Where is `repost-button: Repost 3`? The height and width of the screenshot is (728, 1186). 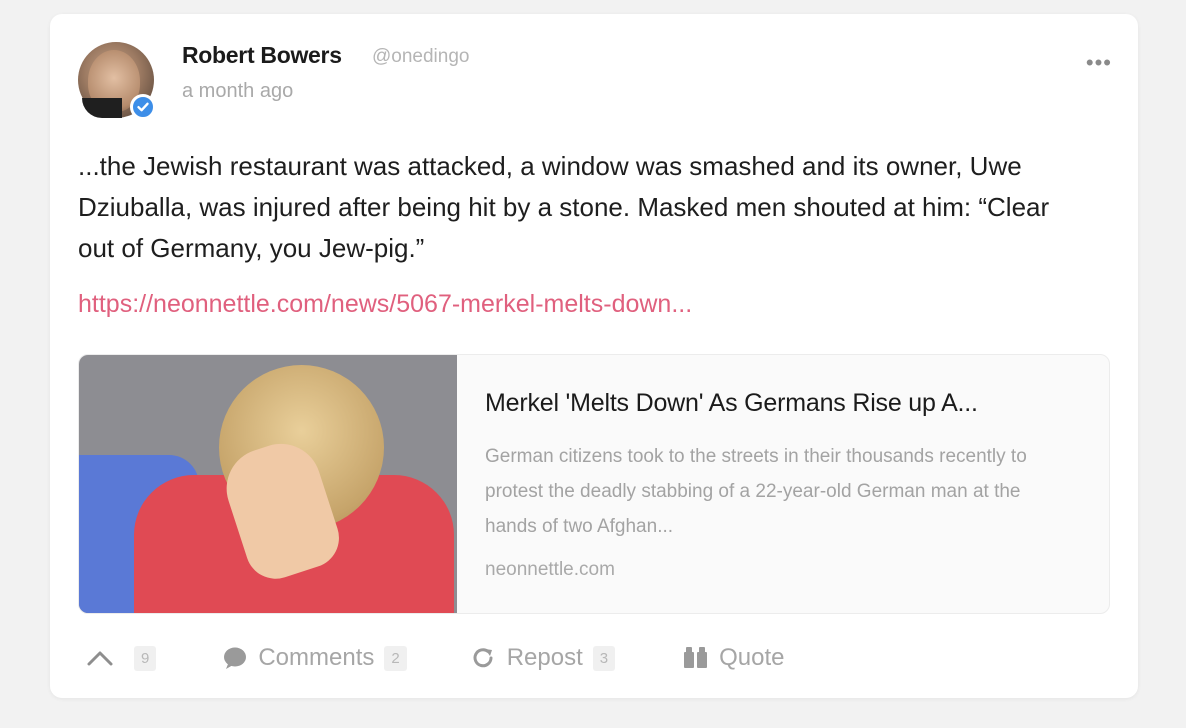
repost-button: Repost 3 is located at coordinates (543, 658).